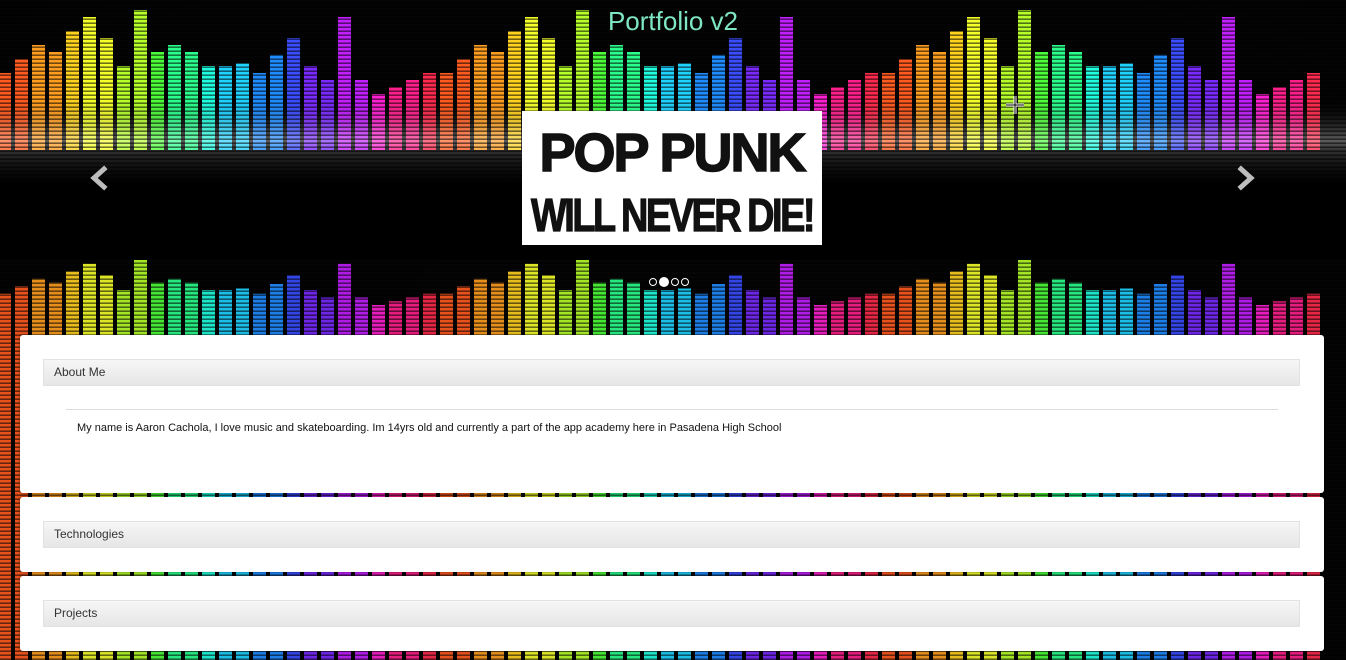 Image resolution: width=1346 pixels, height=660 pixels. I want to click on technologies-panel-heading: Technologies, so click(671, 534).